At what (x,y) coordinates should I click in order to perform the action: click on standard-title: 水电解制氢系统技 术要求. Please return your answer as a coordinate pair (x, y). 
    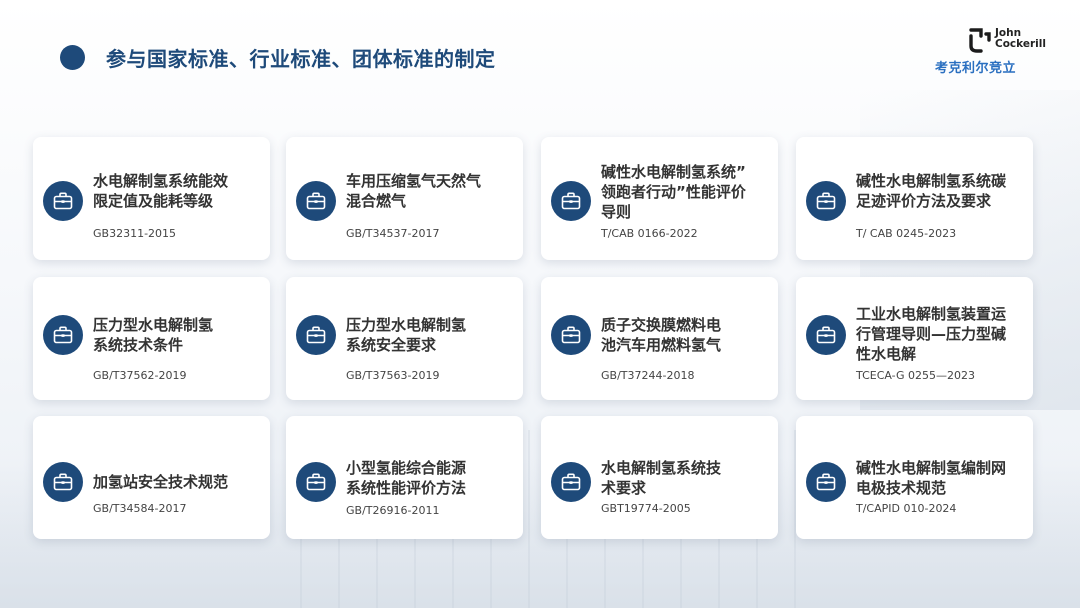
    Looking at the image, I should click on (661, 478).